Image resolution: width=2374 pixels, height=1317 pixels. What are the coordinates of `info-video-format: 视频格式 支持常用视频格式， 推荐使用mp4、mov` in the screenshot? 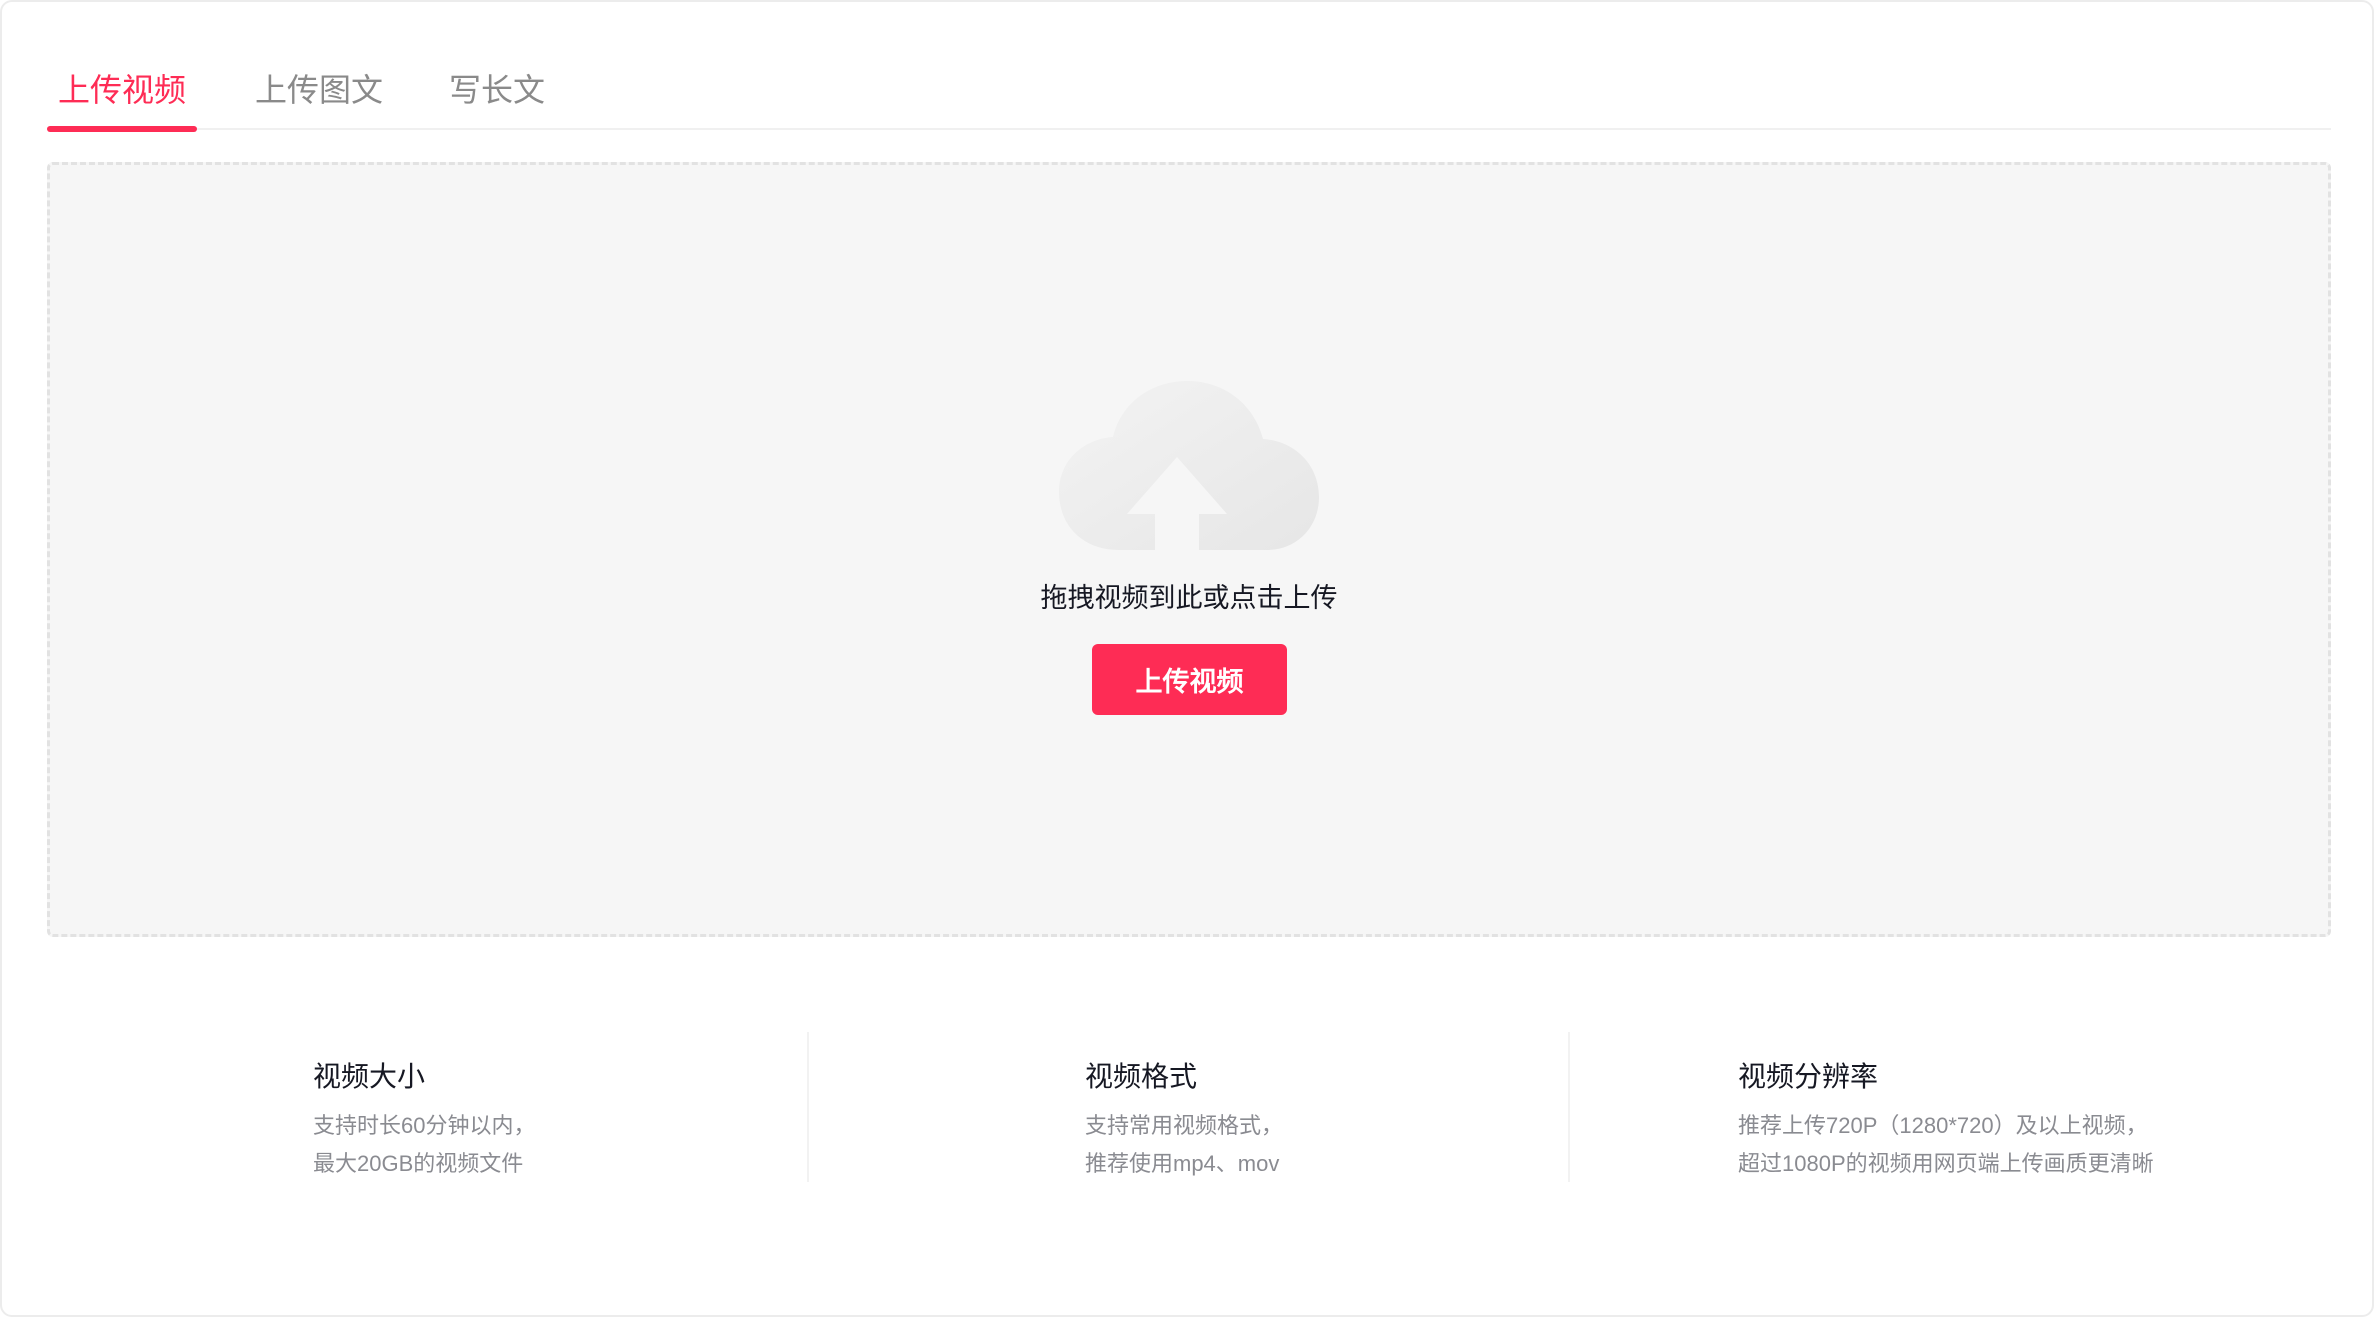 It's located at (1184, 1120).